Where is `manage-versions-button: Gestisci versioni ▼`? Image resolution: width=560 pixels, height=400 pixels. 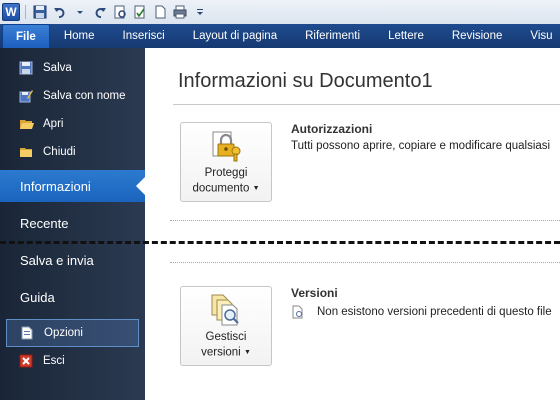
manage-versions-button: Gestisci versioni ▼ is located at coordinates (226, 326).